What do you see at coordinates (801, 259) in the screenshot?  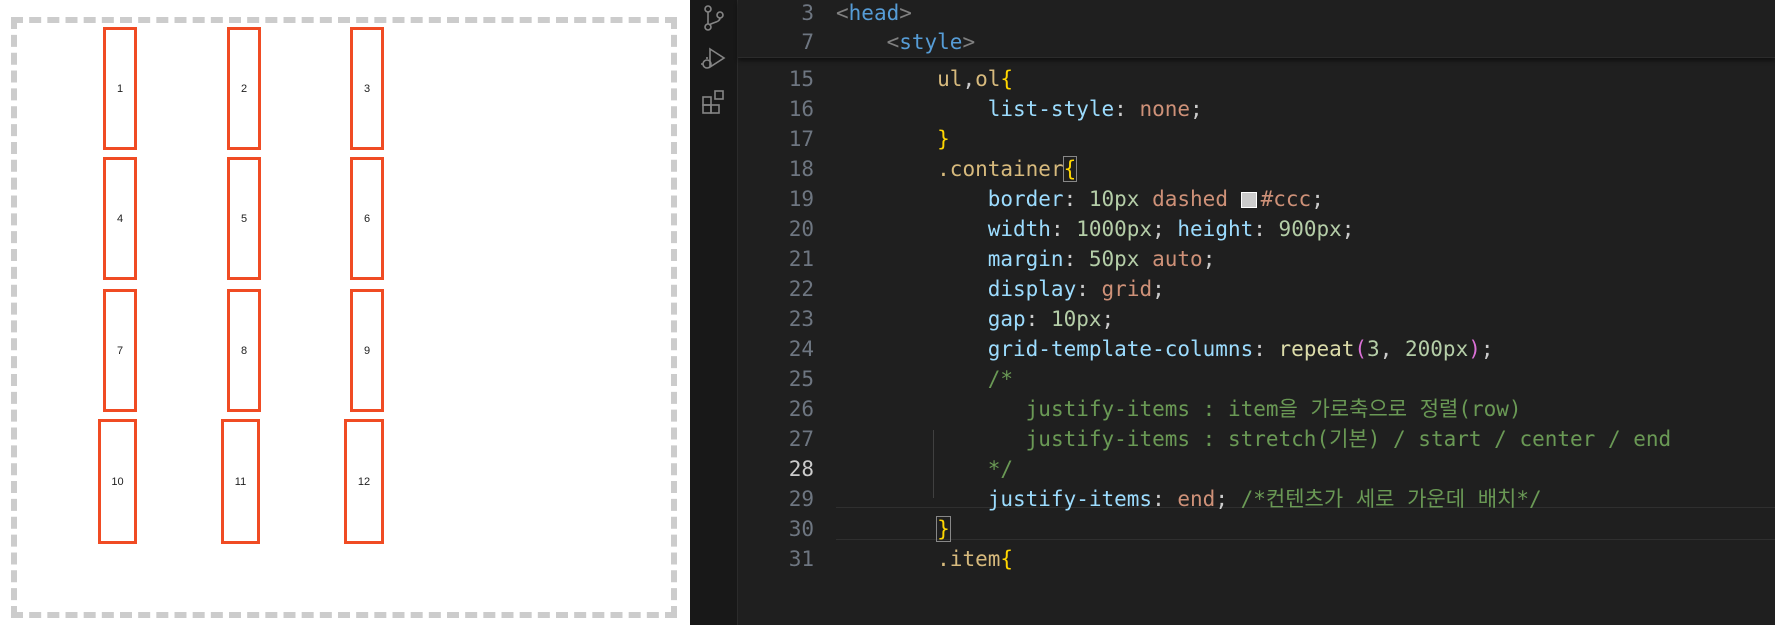 I see `line-number: 21` at bounding box center [801, 259].